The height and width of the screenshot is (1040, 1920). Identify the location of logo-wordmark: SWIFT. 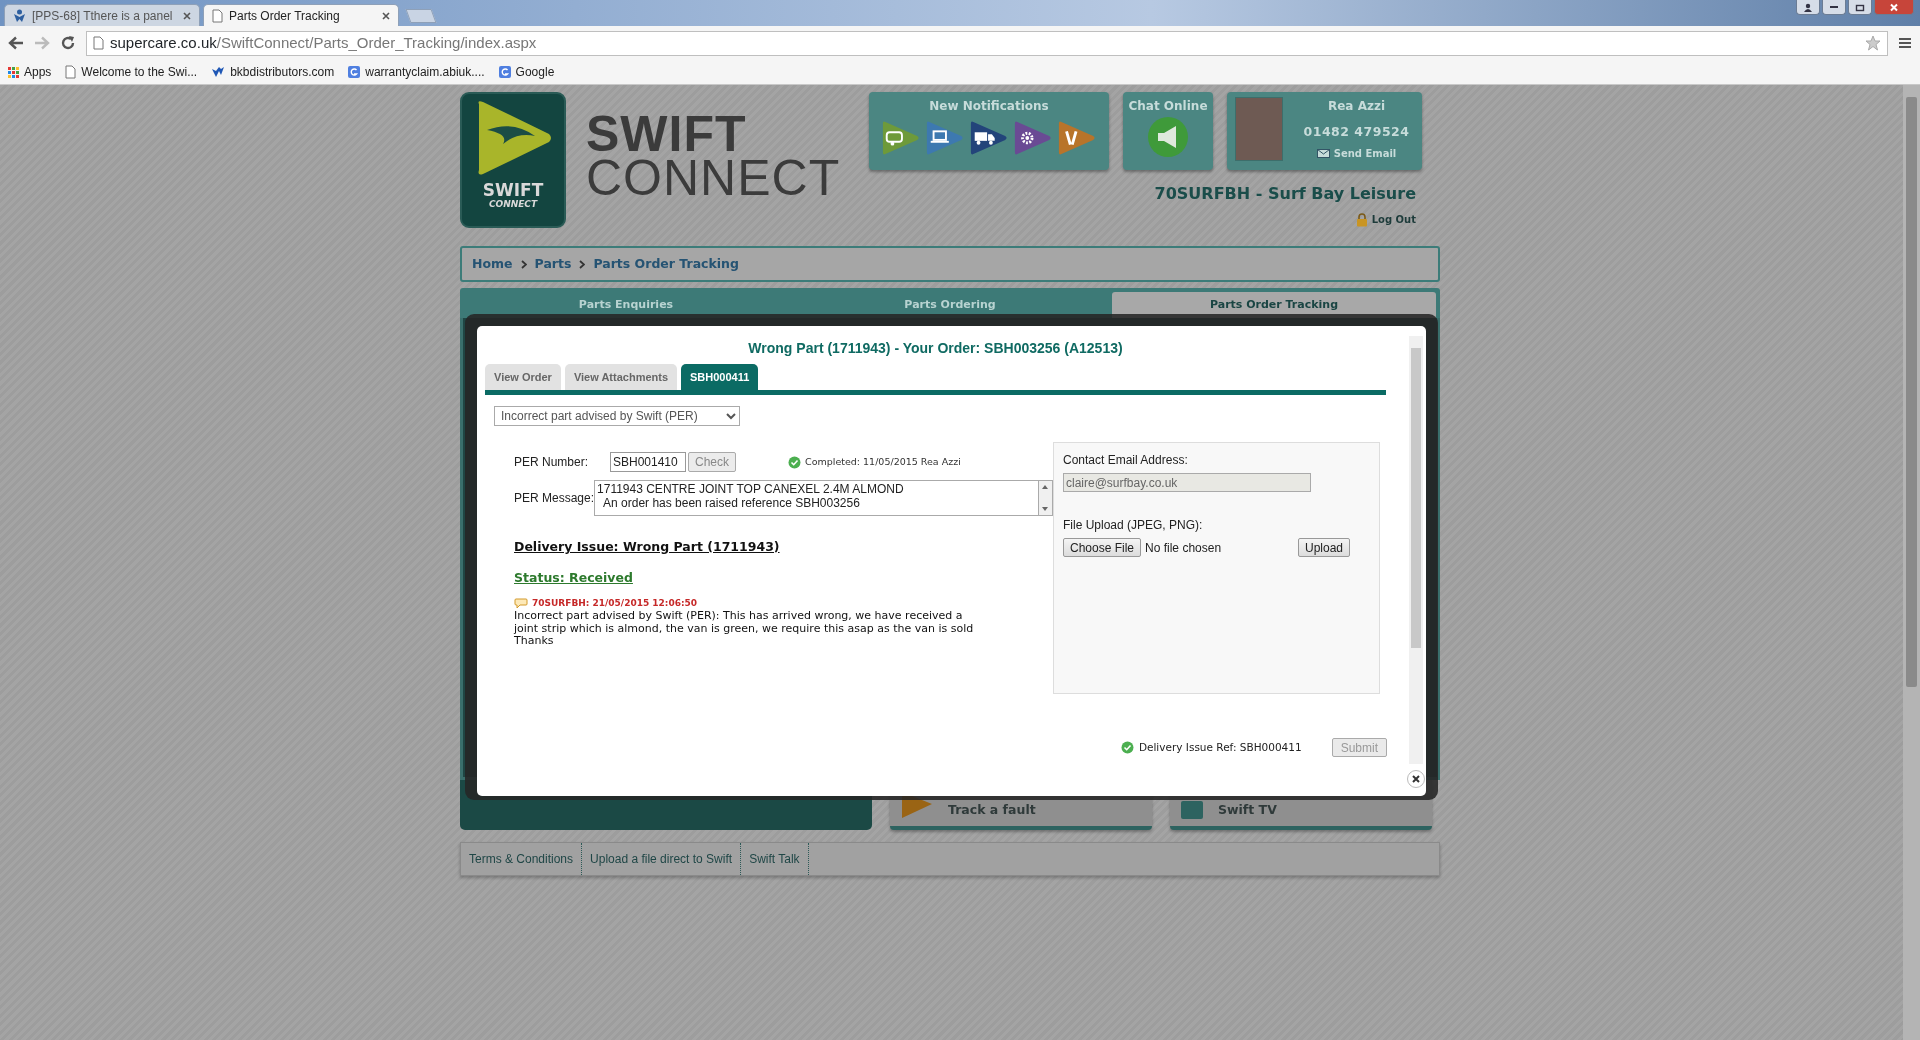
(666, 134).